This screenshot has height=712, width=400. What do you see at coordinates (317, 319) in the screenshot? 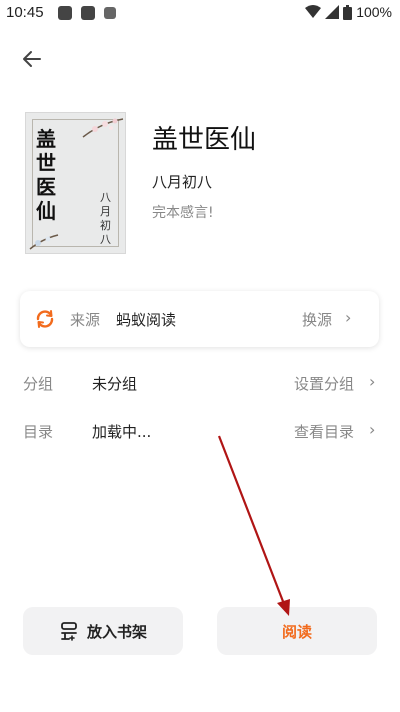
I see `change-source-button: 换源` at bounding box center [317, 319].